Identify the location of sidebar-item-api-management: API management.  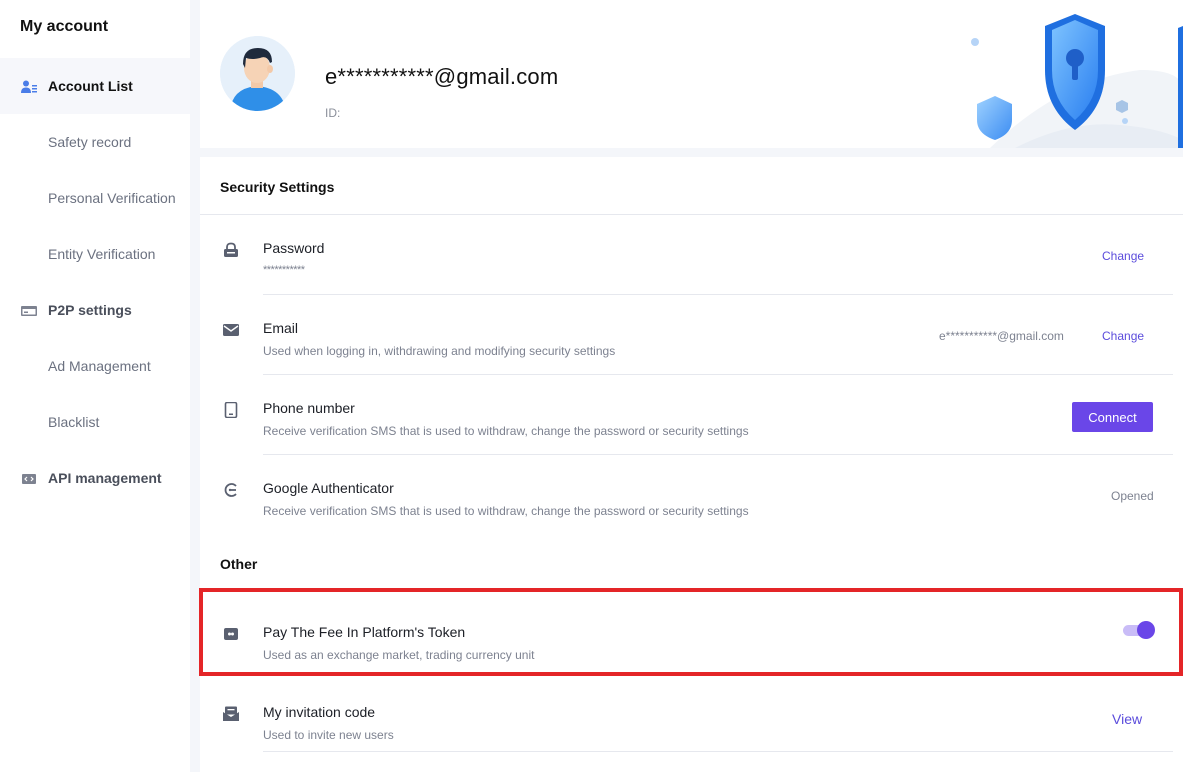
(95, 478).